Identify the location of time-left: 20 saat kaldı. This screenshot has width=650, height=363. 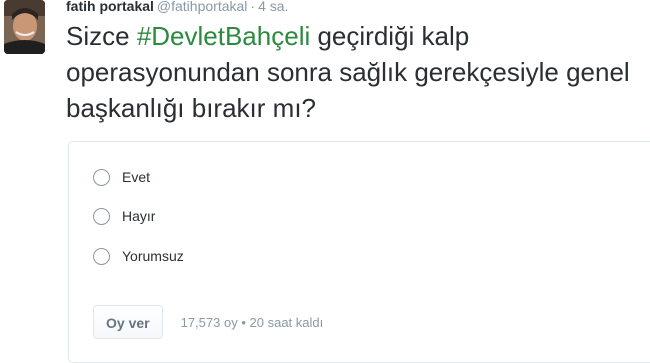
(286, 322).